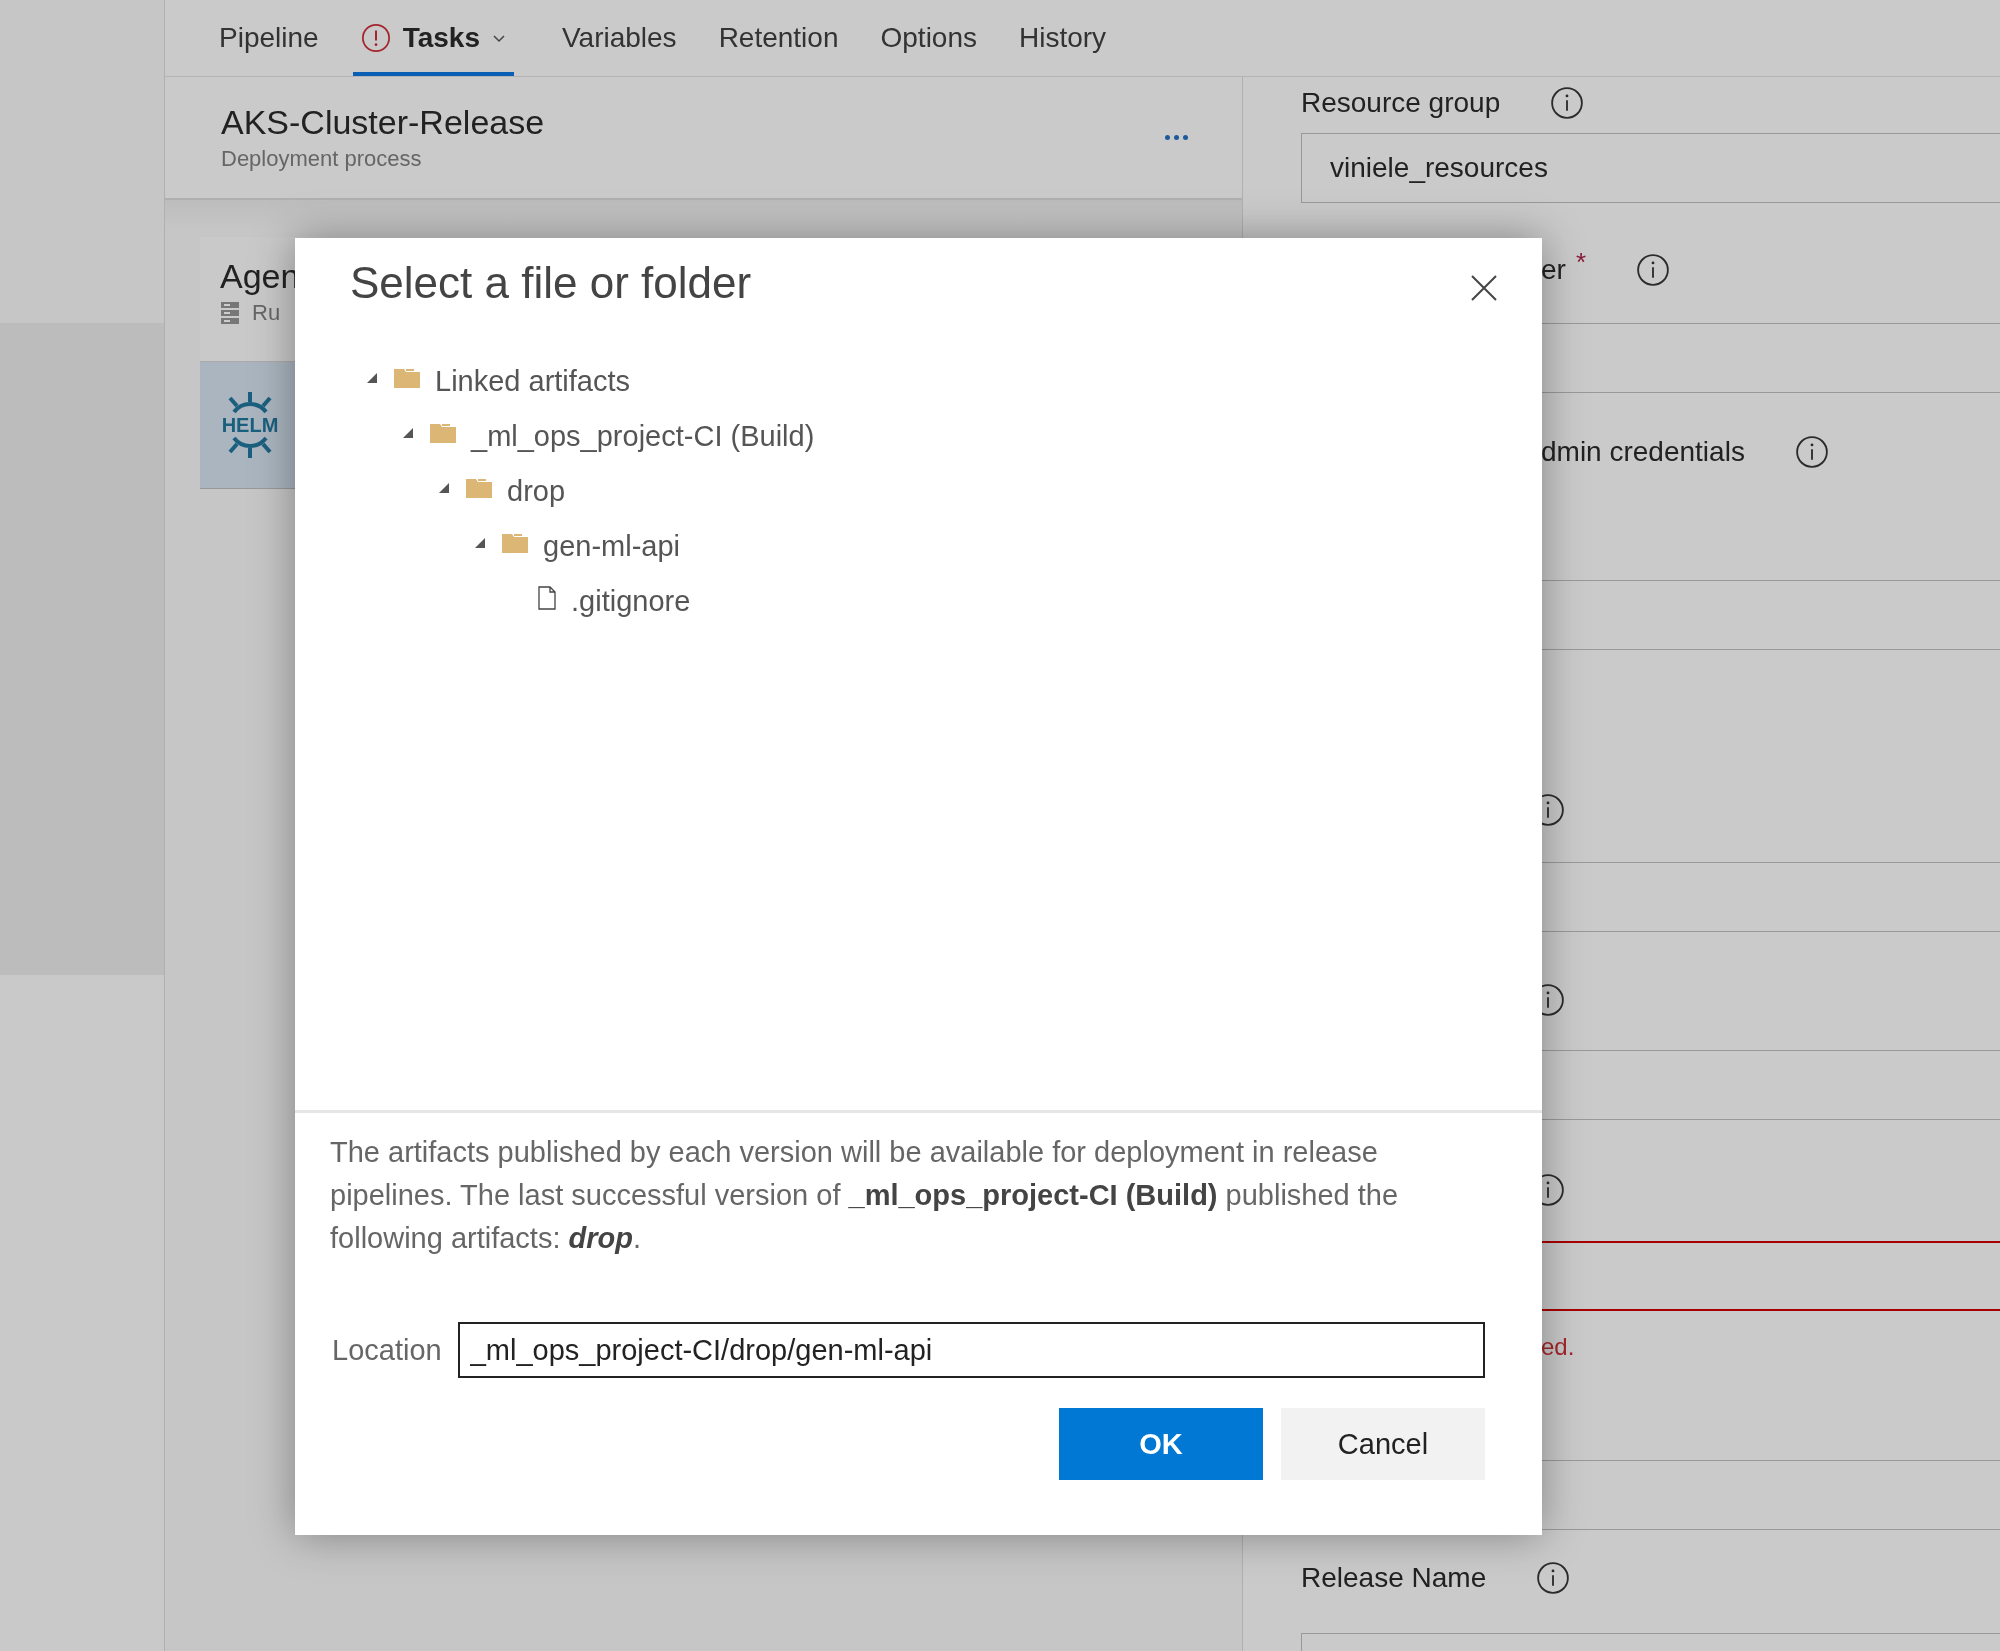 The width and height of the screenshot is (2000, 1651). I want to click on tab: Pipeline, so click(269, 38).